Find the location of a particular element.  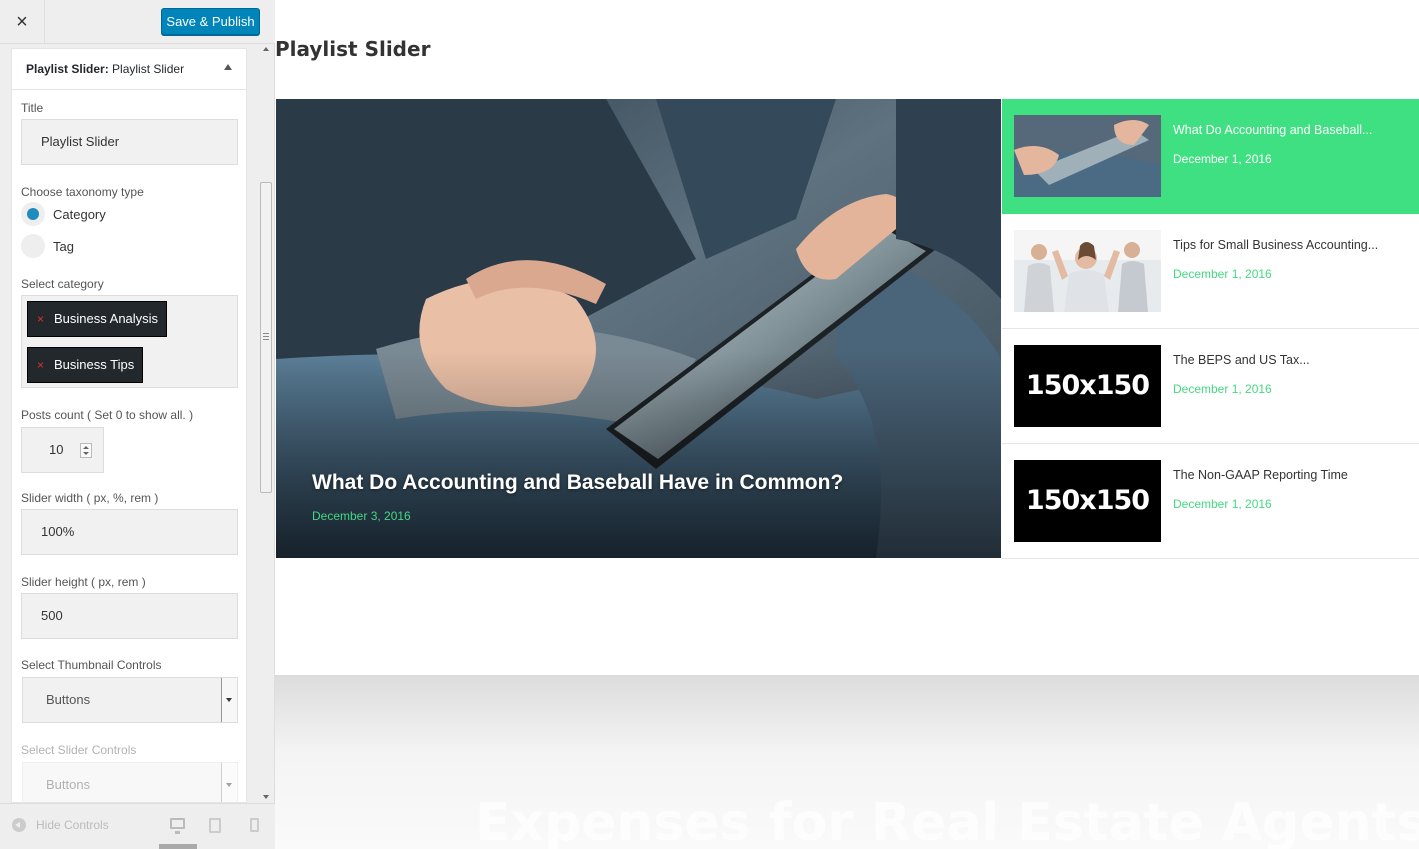

radio-tag-label: Tag is located at coordinates (63, 246).